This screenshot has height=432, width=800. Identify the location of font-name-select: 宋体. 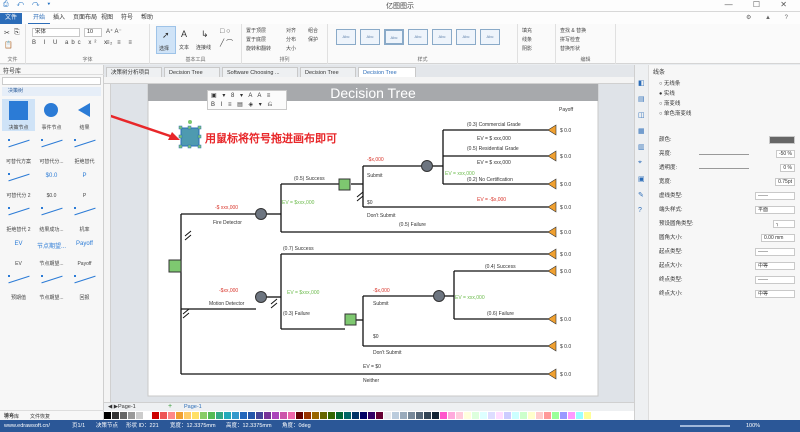
(56, 32).